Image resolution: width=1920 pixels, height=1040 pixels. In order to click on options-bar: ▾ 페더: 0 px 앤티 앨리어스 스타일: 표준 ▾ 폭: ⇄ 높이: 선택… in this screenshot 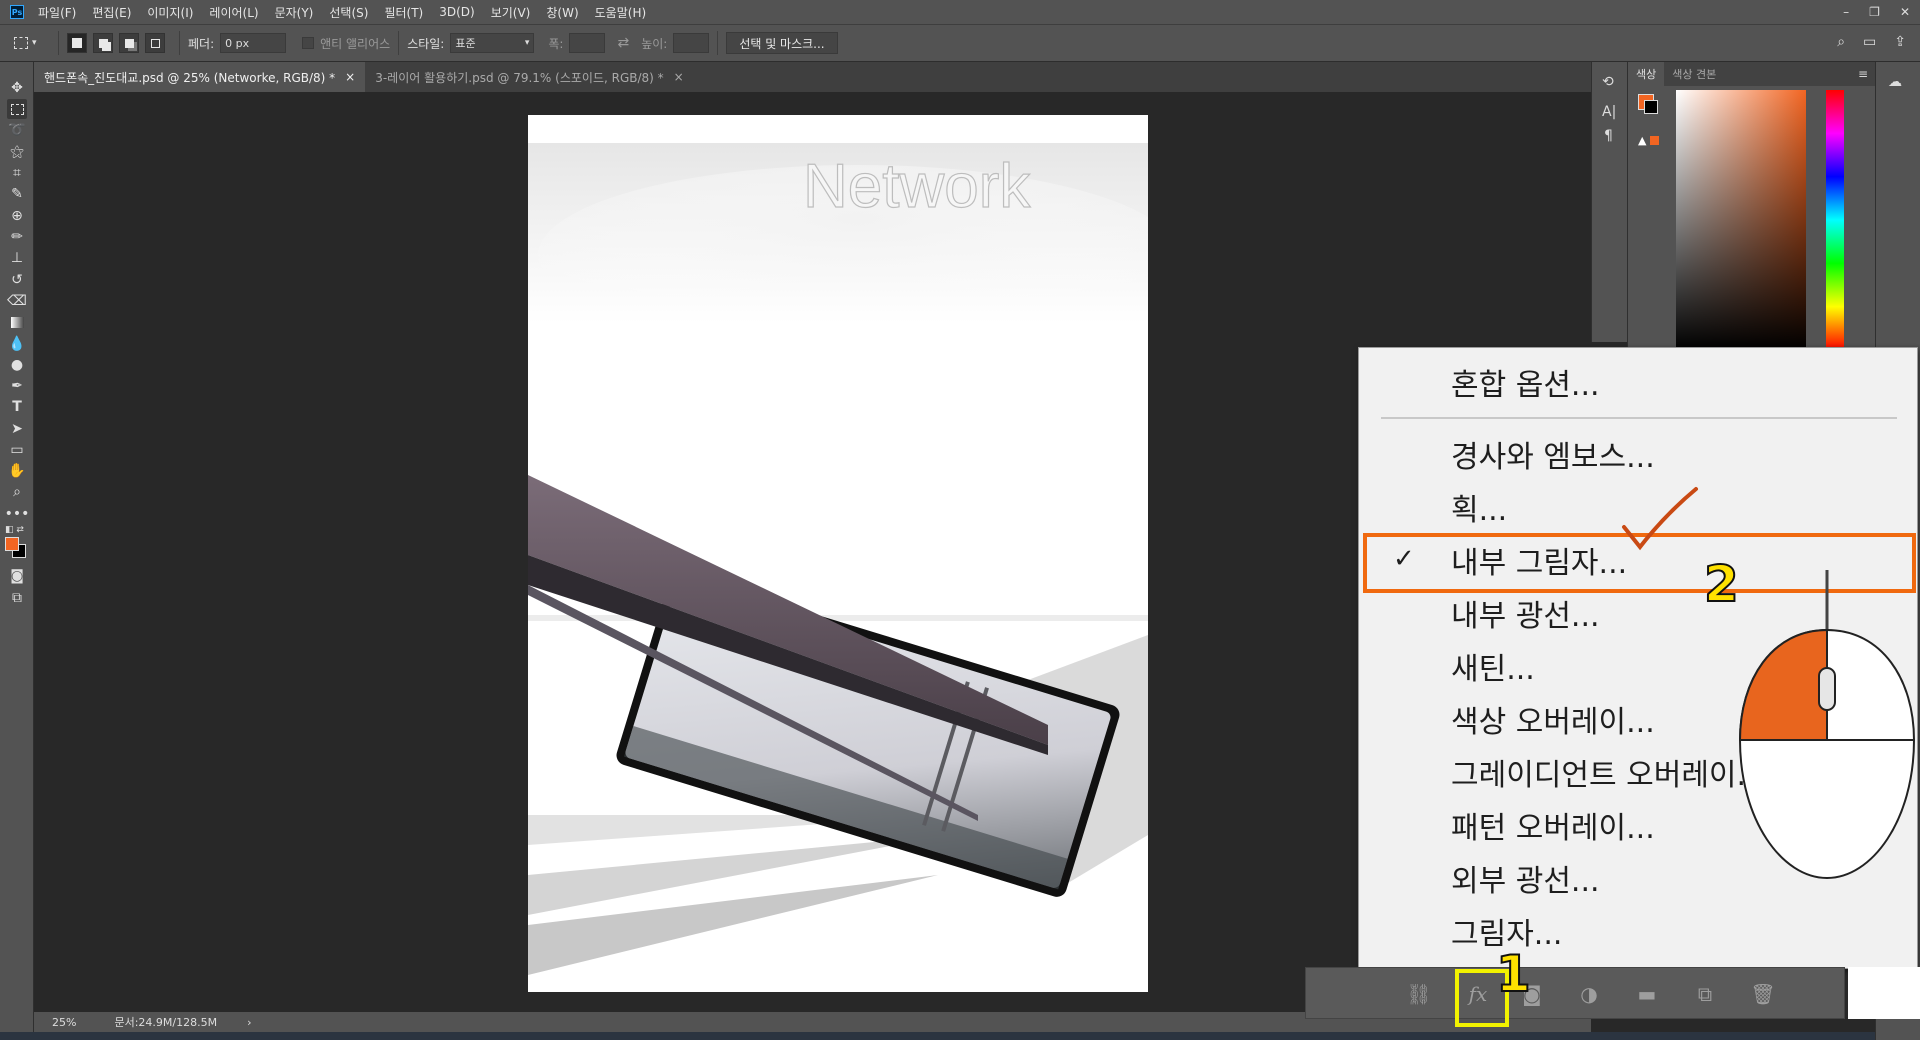, I will do `click(960, 43)`.